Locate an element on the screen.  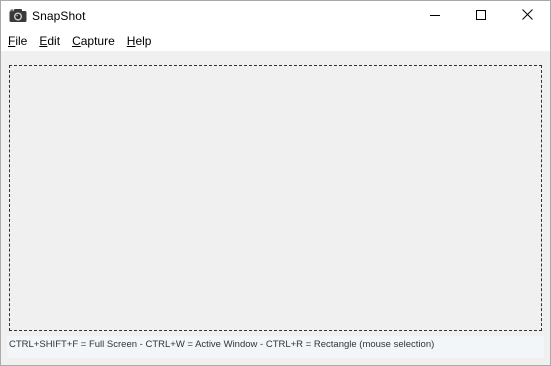
maximize-icon is located at coordinates (481, 16).